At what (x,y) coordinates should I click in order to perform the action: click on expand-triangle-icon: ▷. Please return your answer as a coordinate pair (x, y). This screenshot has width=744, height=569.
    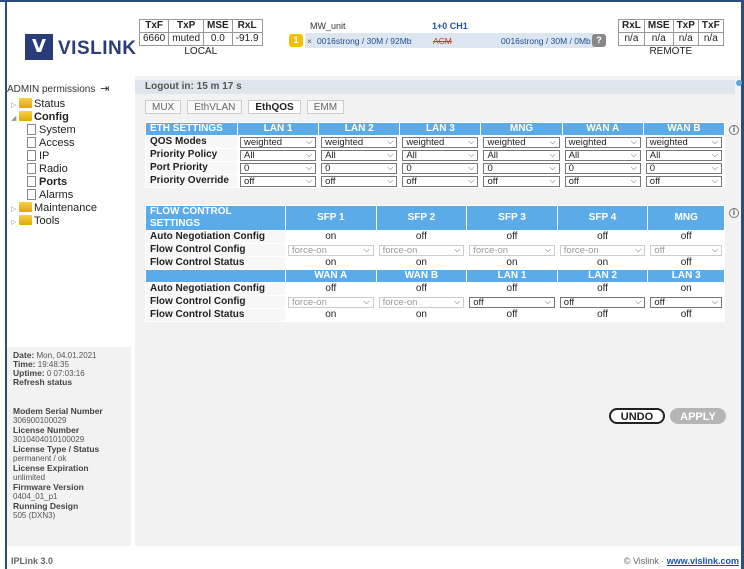
    Looking at the image, I should click on (15, 222).